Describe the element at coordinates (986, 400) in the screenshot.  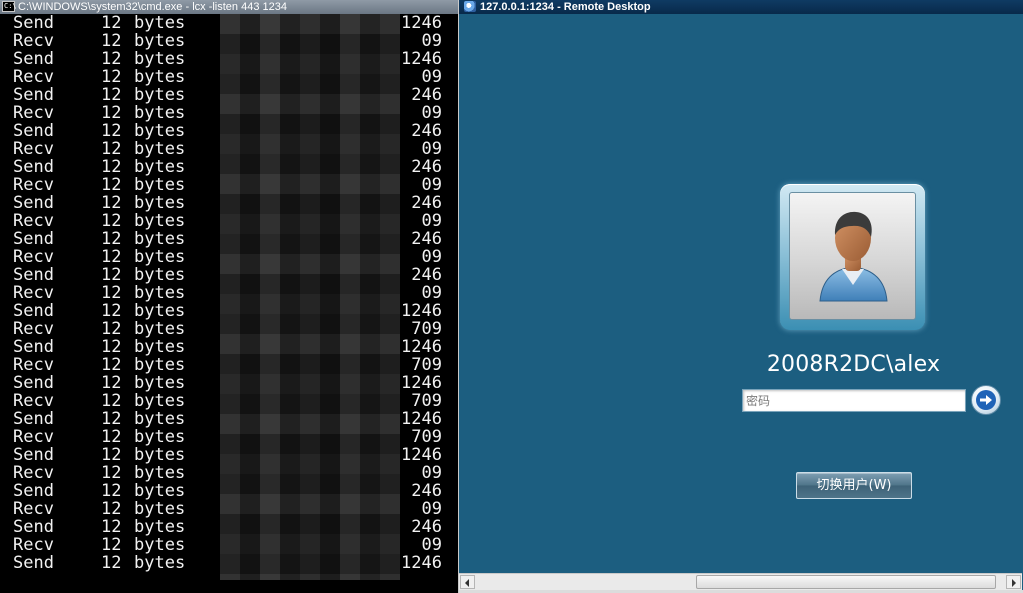
I see `submit-login-button` at that location.